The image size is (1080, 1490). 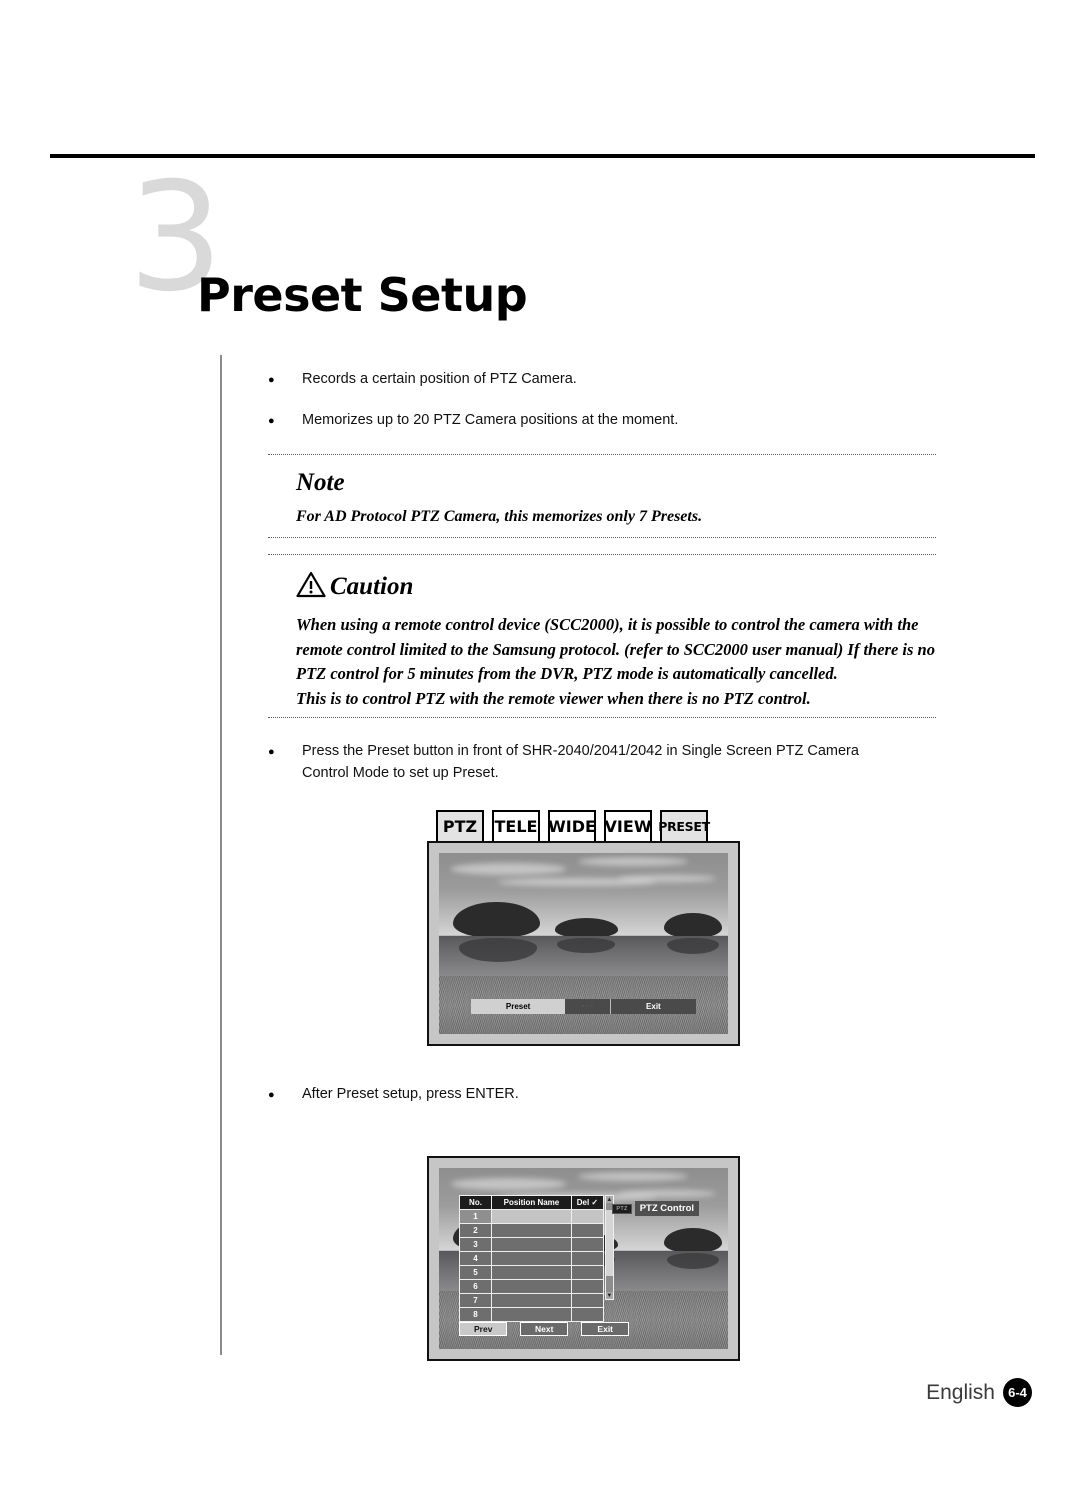 I want to click on table-row: 3, so click(x=531, y=1245).